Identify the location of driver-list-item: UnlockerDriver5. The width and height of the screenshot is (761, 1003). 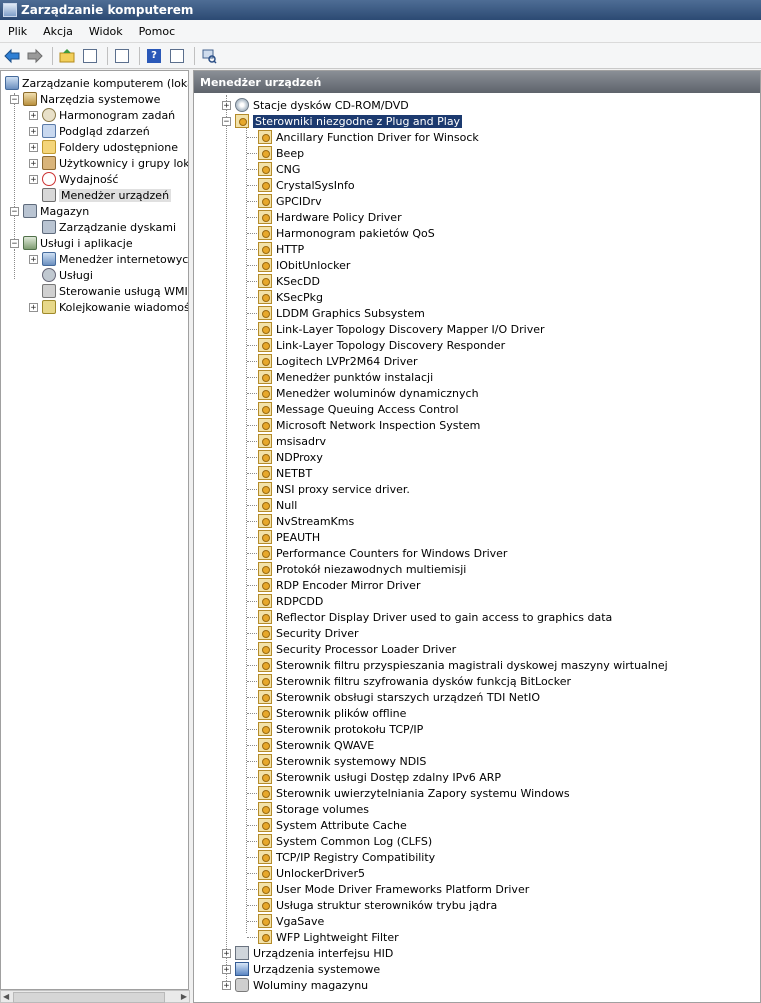
(311, 873).